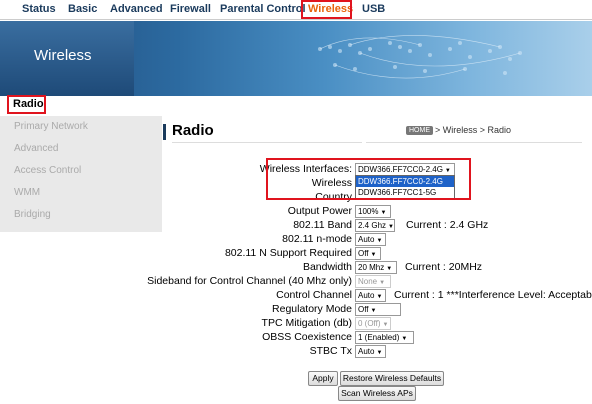 The image size is (592, 404). I want to click on breadcrumb: HOME > Wireless > Radio, so click(459, 130).